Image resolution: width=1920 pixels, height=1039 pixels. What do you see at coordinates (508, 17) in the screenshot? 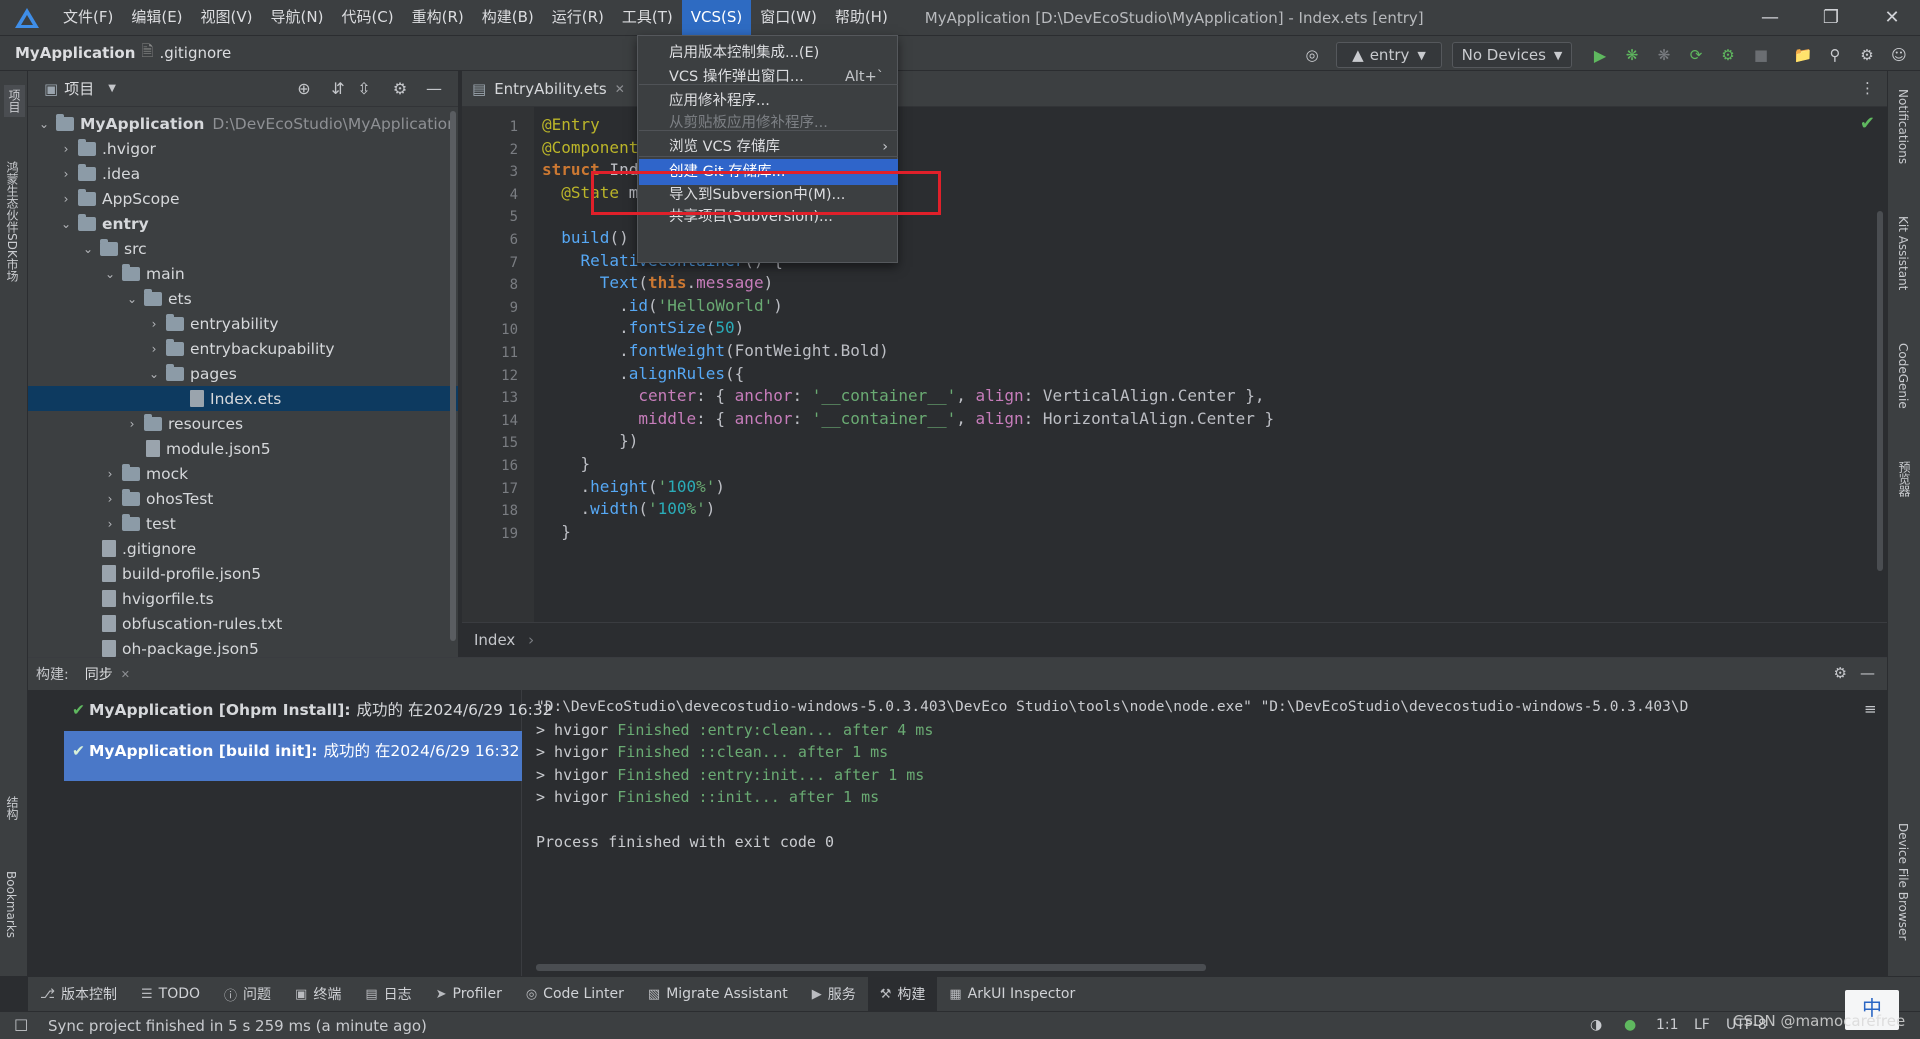
I see `menu-item-6: 构建(B)` at bounding box center [508, 17].